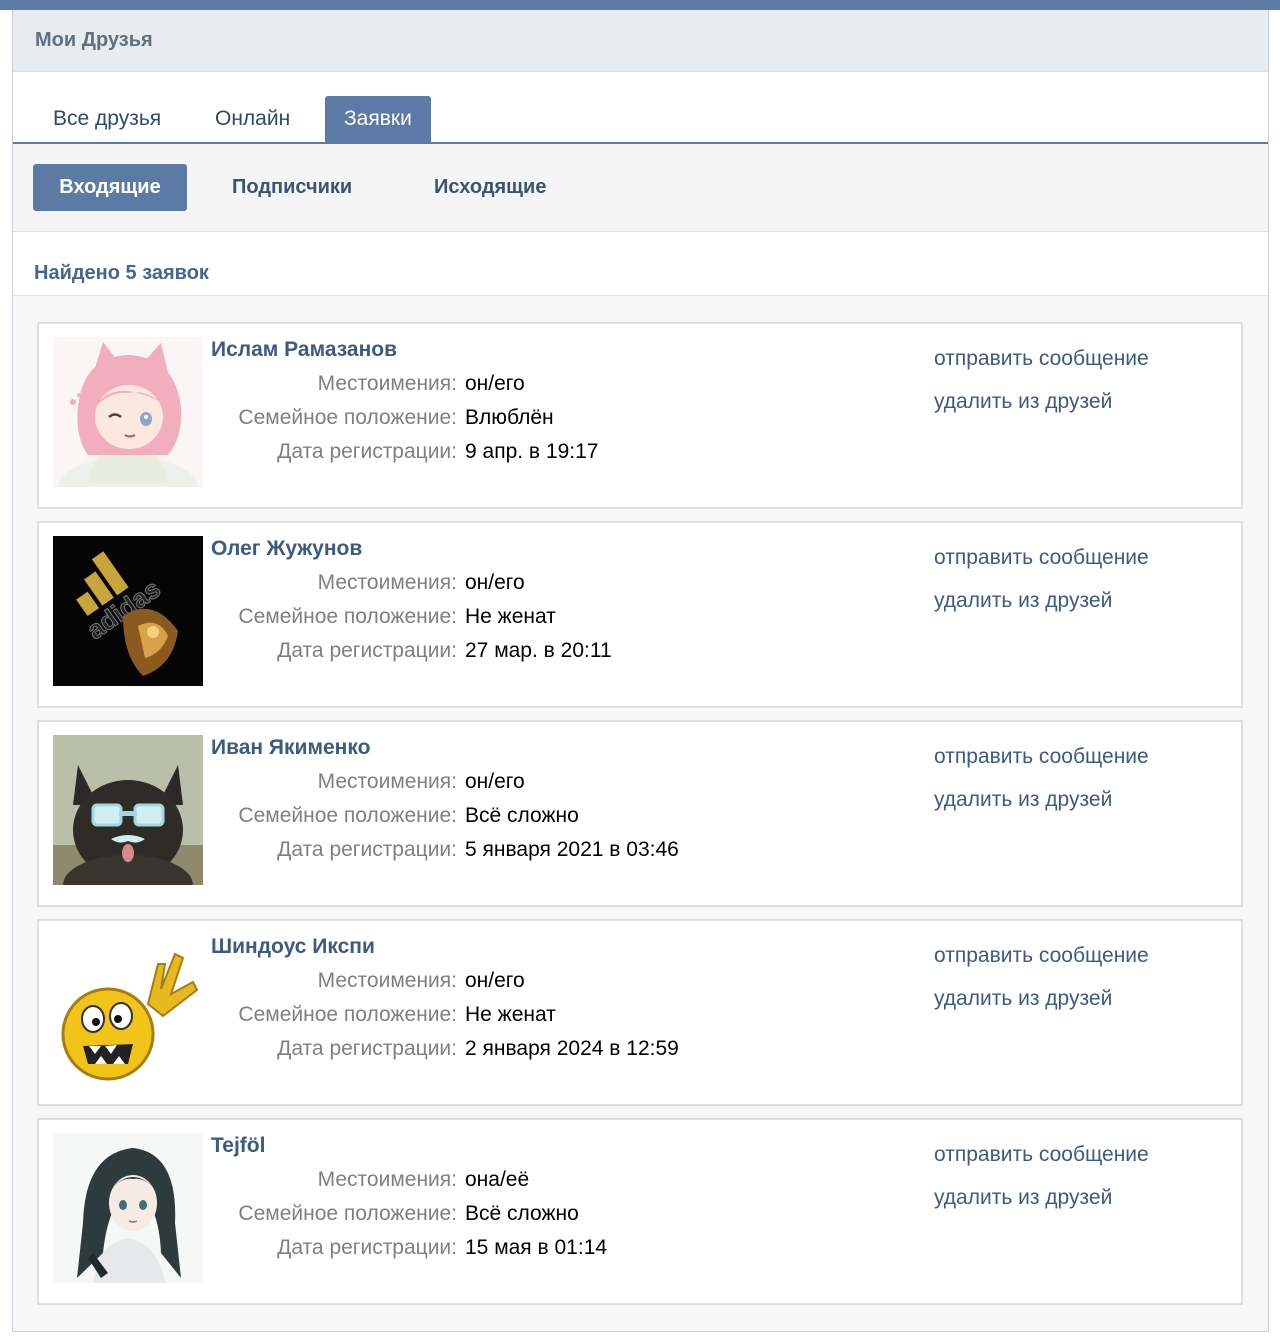 The width and height of the screenshot is (1280, 1344). I want to click on friend-name: Шиндоус Икспи, so click(293, 947).